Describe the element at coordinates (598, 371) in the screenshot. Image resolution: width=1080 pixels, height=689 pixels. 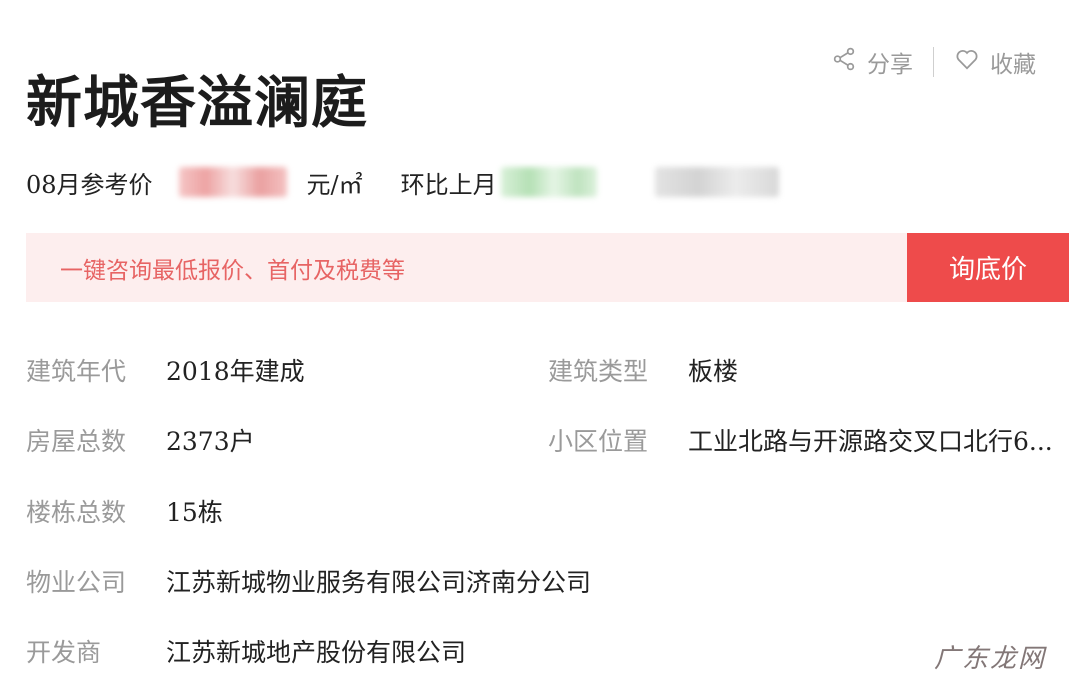
I see `info-label: 建筑类型` at that location.